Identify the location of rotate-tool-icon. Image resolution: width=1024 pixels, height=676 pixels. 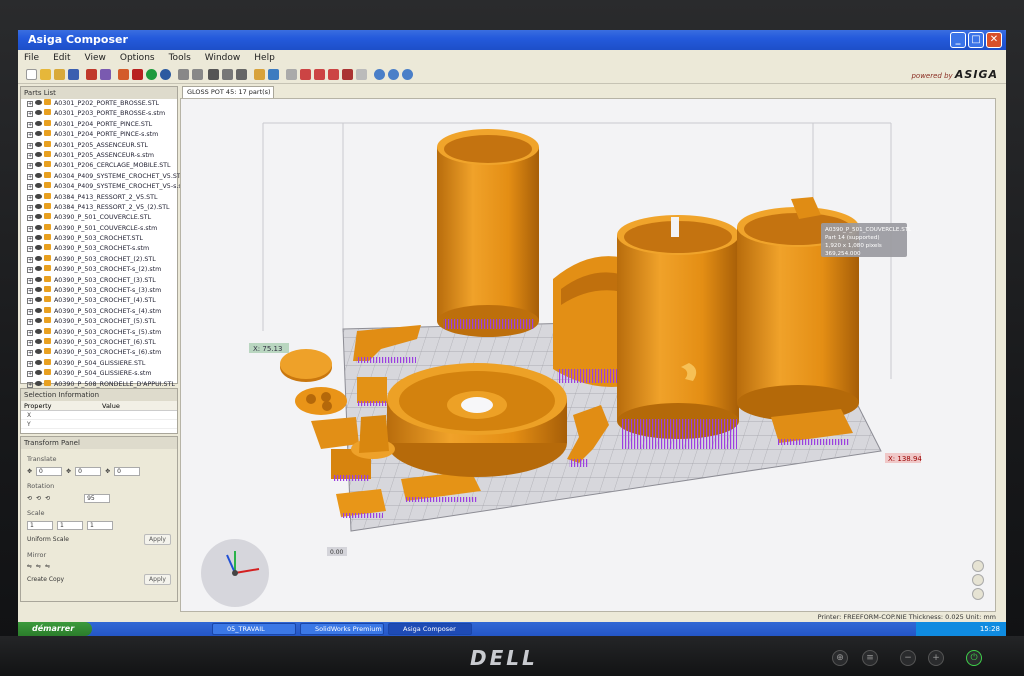
(978, 580).